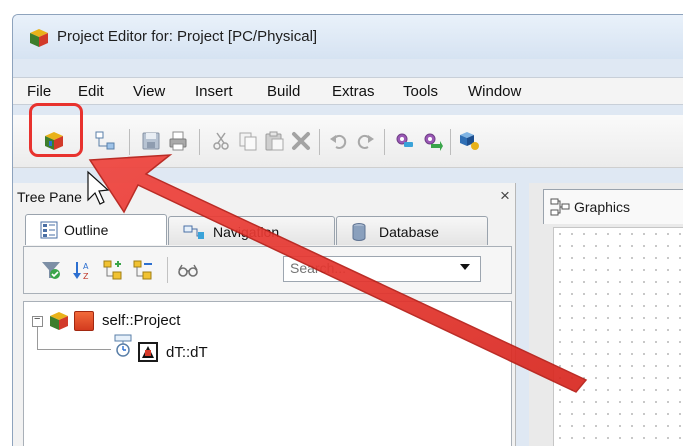  Describe the element at coordinates (148, 352) in the screenshot. I see `signal-graph-icon` at that location.